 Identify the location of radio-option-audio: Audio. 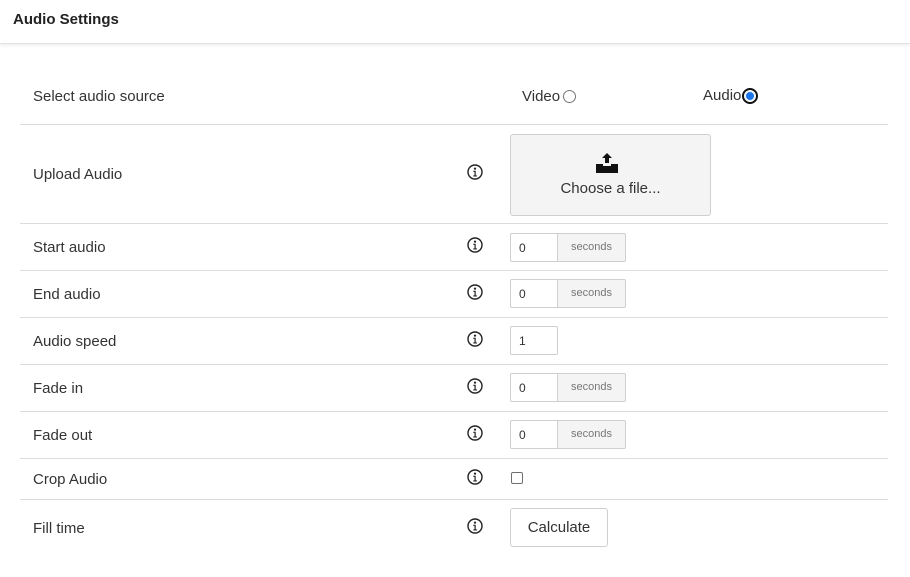
(731, 95).